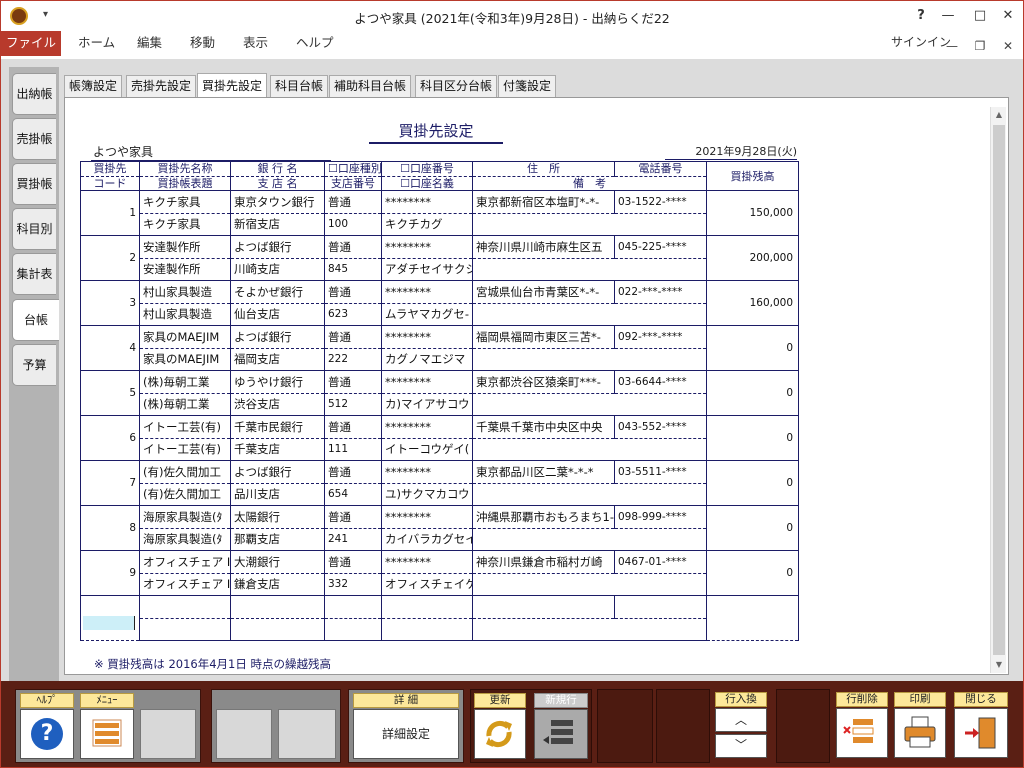 The width and height of the screenshot is (1024, 768). What do you see at coordinates (660, 202) in the screenshot?
I see `cell-tel: 03-1522-****` at bounding box center [660, 202].